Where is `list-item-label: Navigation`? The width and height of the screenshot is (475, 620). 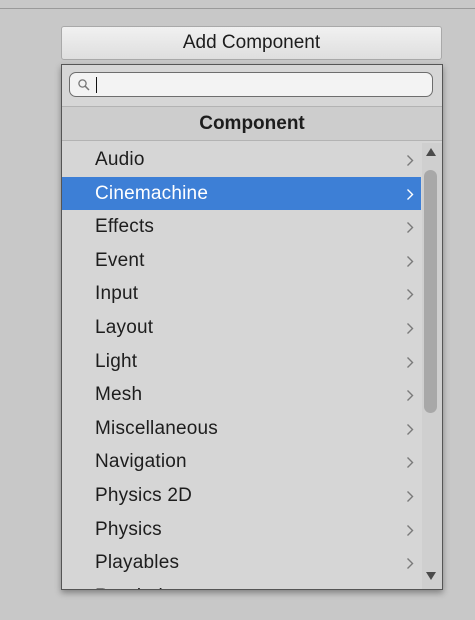
list-item-label: Navigation is located at coordinates (141, 462).